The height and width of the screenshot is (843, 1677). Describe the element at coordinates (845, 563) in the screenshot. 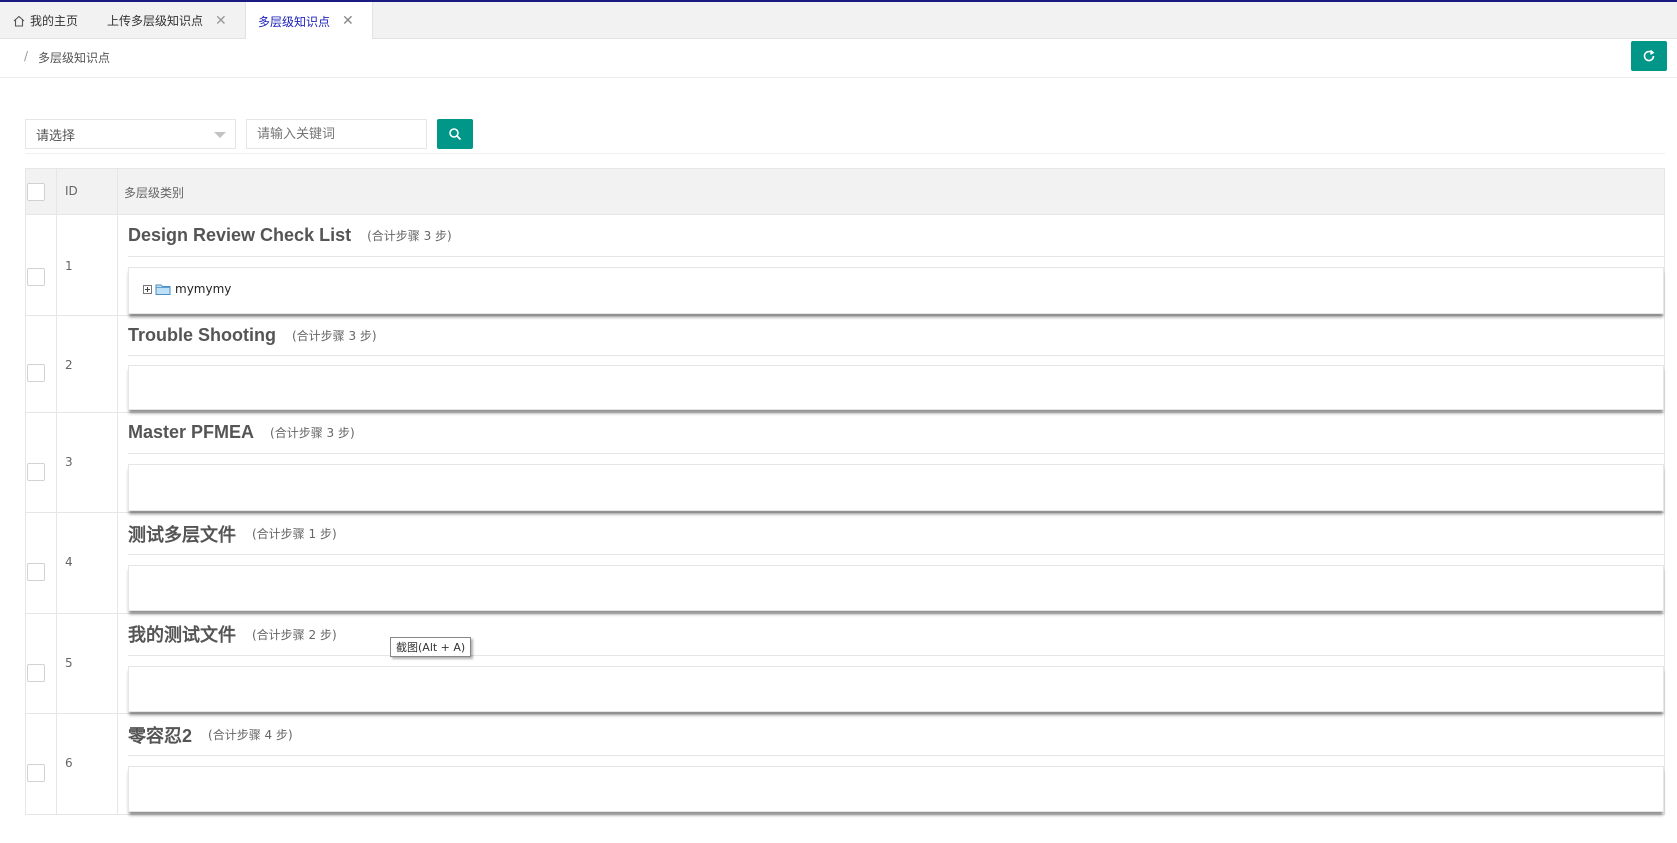

I see `table-row: 4 测试多层文件 (合计步骤 1 步)` at that location.